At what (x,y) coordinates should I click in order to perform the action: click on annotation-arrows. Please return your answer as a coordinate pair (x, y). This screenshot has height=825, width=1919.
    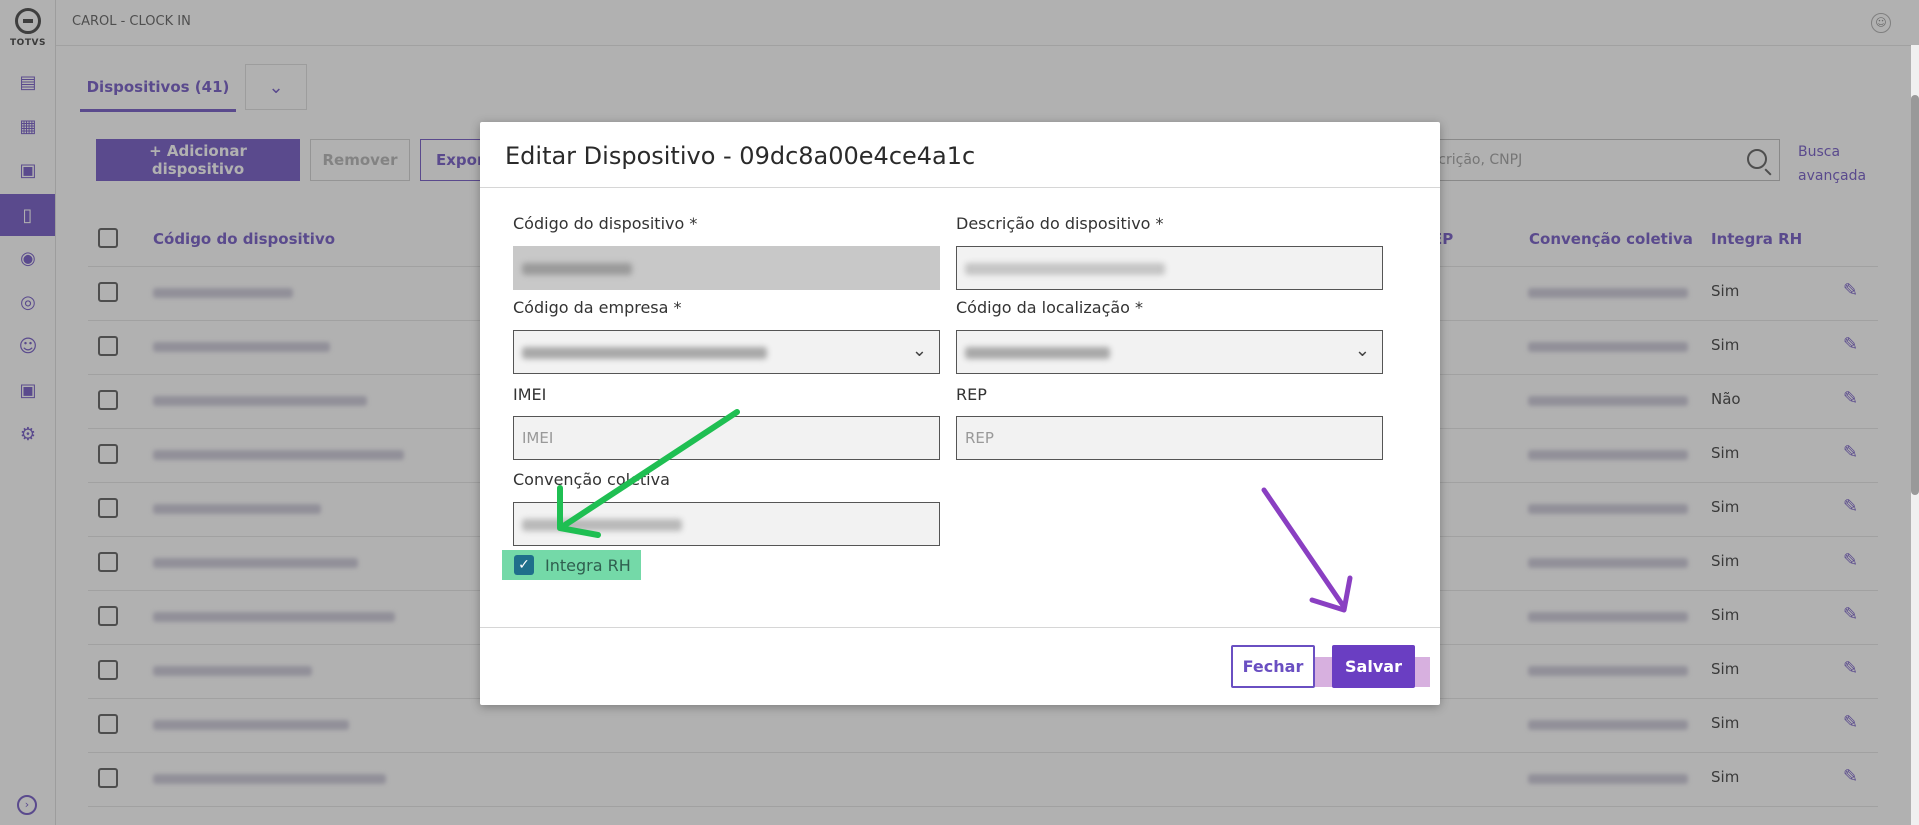
    Looking at the image, I should click on (955, 511).